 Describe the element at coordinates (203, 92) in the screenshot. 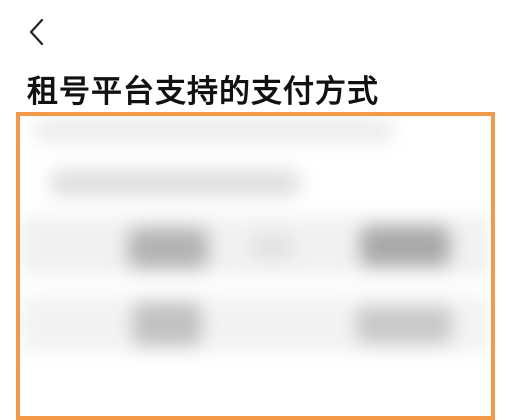

I see `page-title: 租号平台支持的支付方式` at that location.